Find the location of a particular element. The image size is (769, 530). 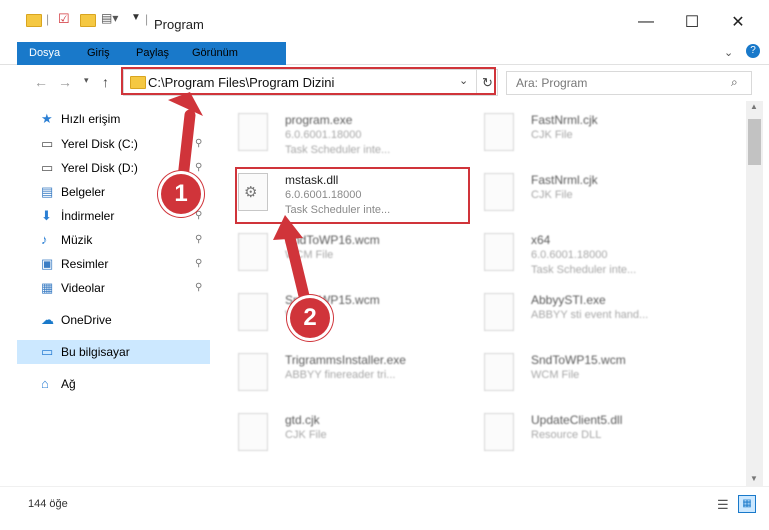

arrow-two is located at coordinates (297, 267).